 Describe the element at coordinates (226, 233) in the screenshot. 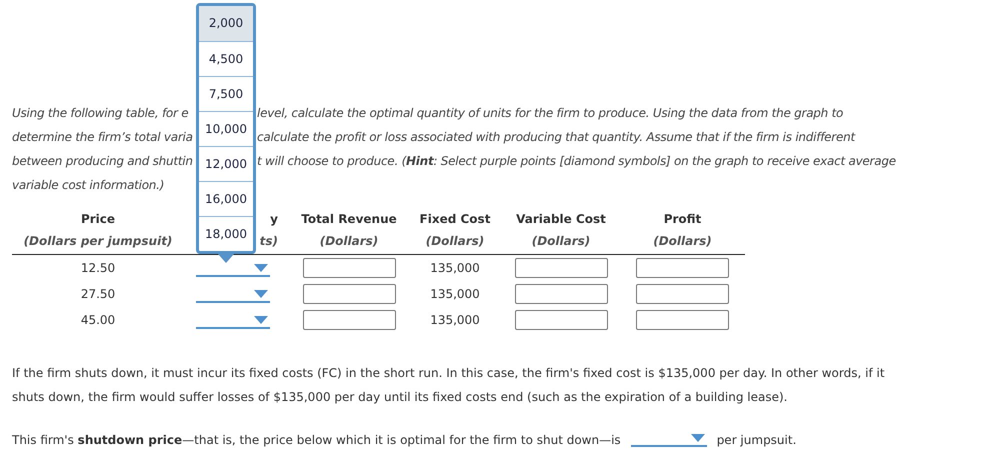

I see `dropdown-option: 18,000` at that location.